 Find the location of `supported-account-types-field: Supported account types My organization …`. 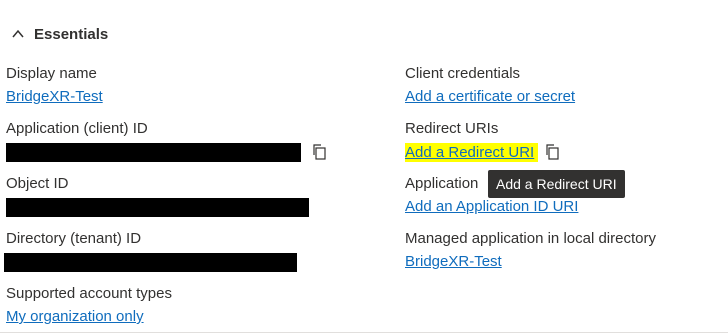

supported-account-types-field: Supported account types My organization … is located at coordinates (181, 306).